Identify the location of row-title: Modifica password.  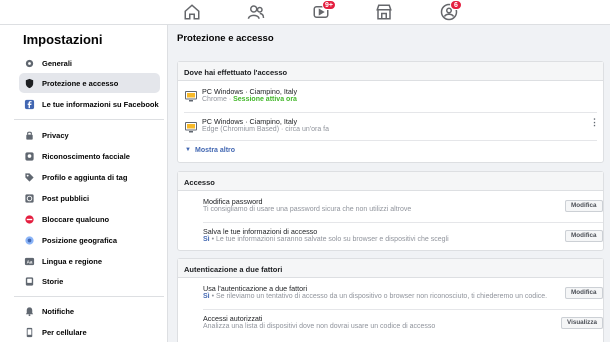
(233, 201).